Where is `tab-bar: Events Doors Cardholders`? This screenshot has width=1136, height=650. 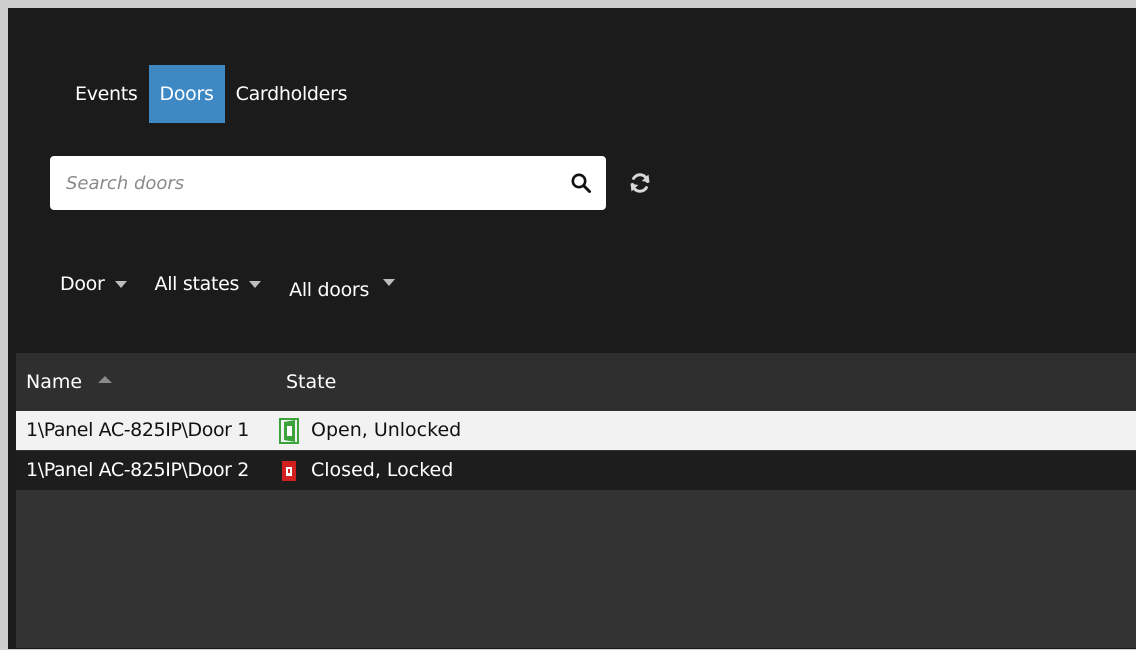 tab-bar: Events Doors Cardholders is located at coordinates (211, 94).